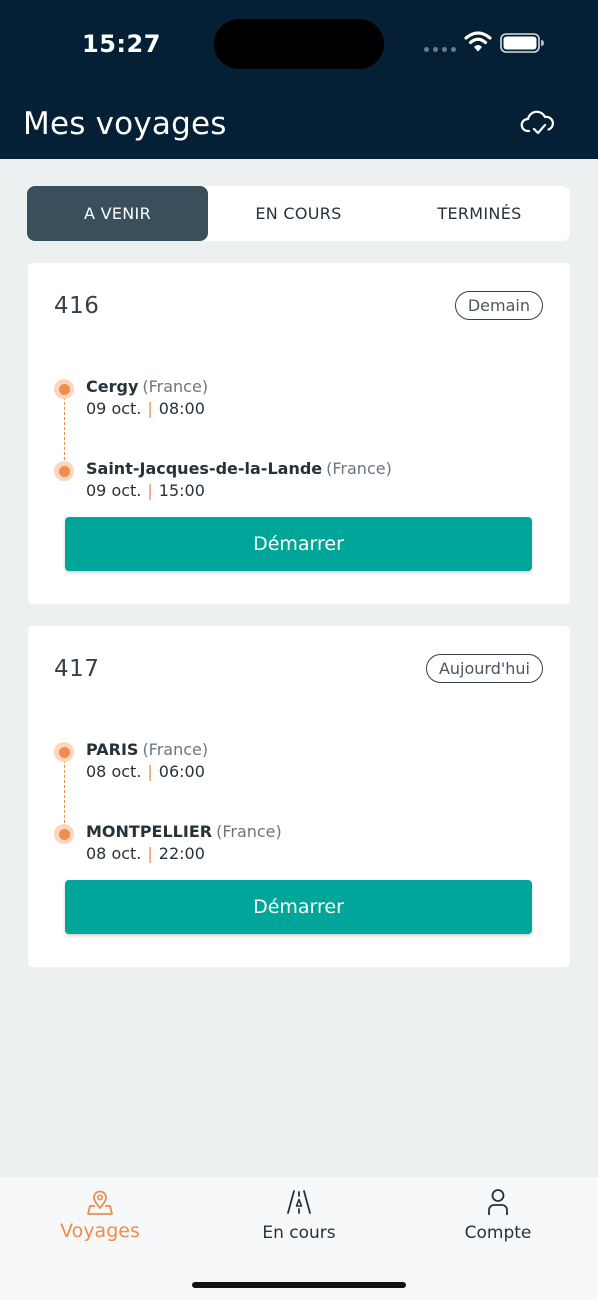 The width and height of the screenshot is (598, 1300). I want to click on home-indicator, so click(299, 1285).